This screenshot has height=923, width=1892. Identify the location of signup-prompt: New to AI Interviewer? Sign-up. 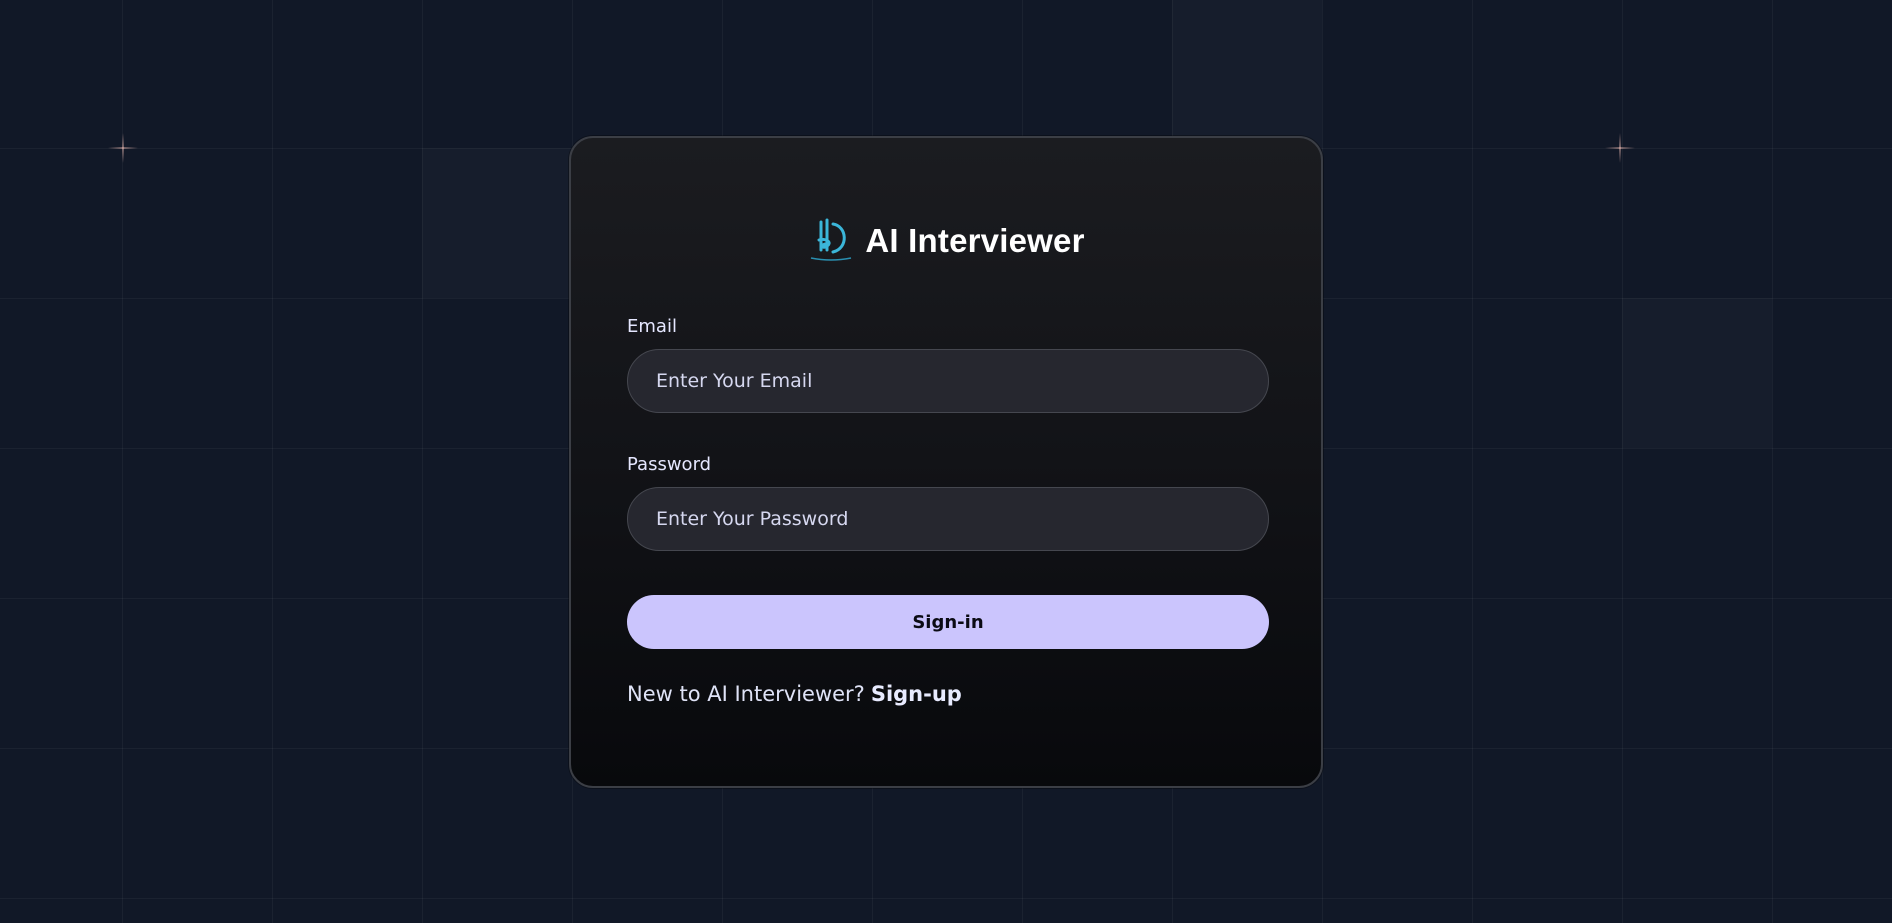
(794, 694).